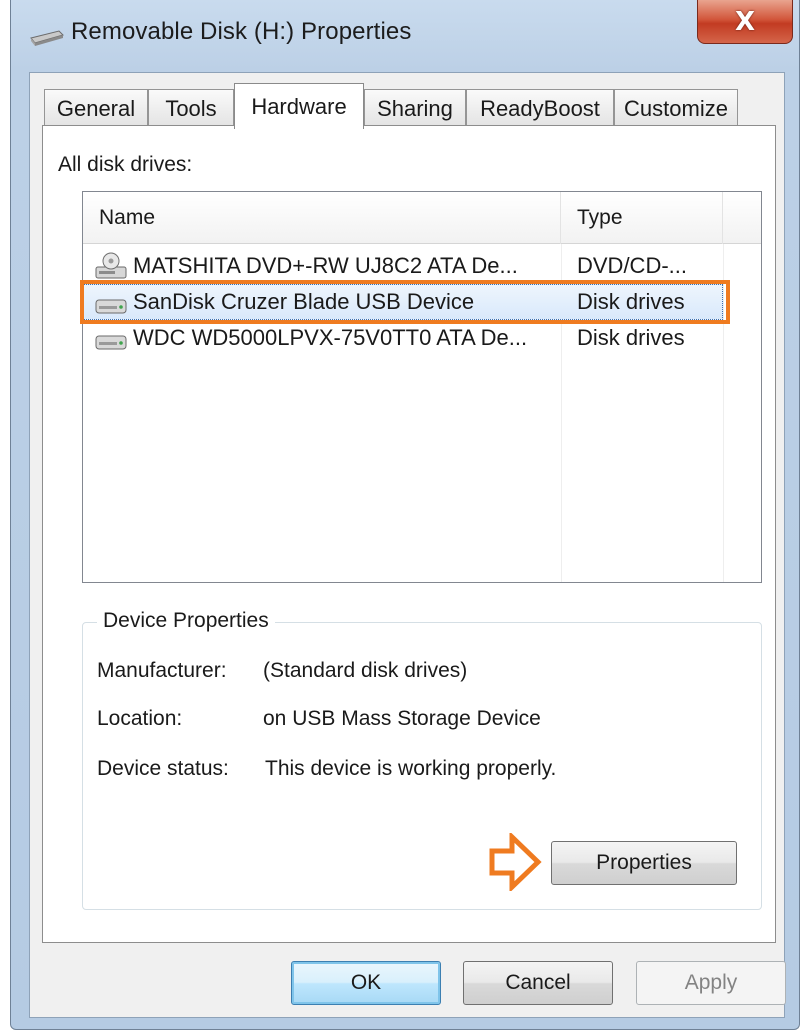 The width and height of the screenshot is (800, 1034). I want to click on title-bar: Removable Disk (H:) Properties X, so click(405, 36).